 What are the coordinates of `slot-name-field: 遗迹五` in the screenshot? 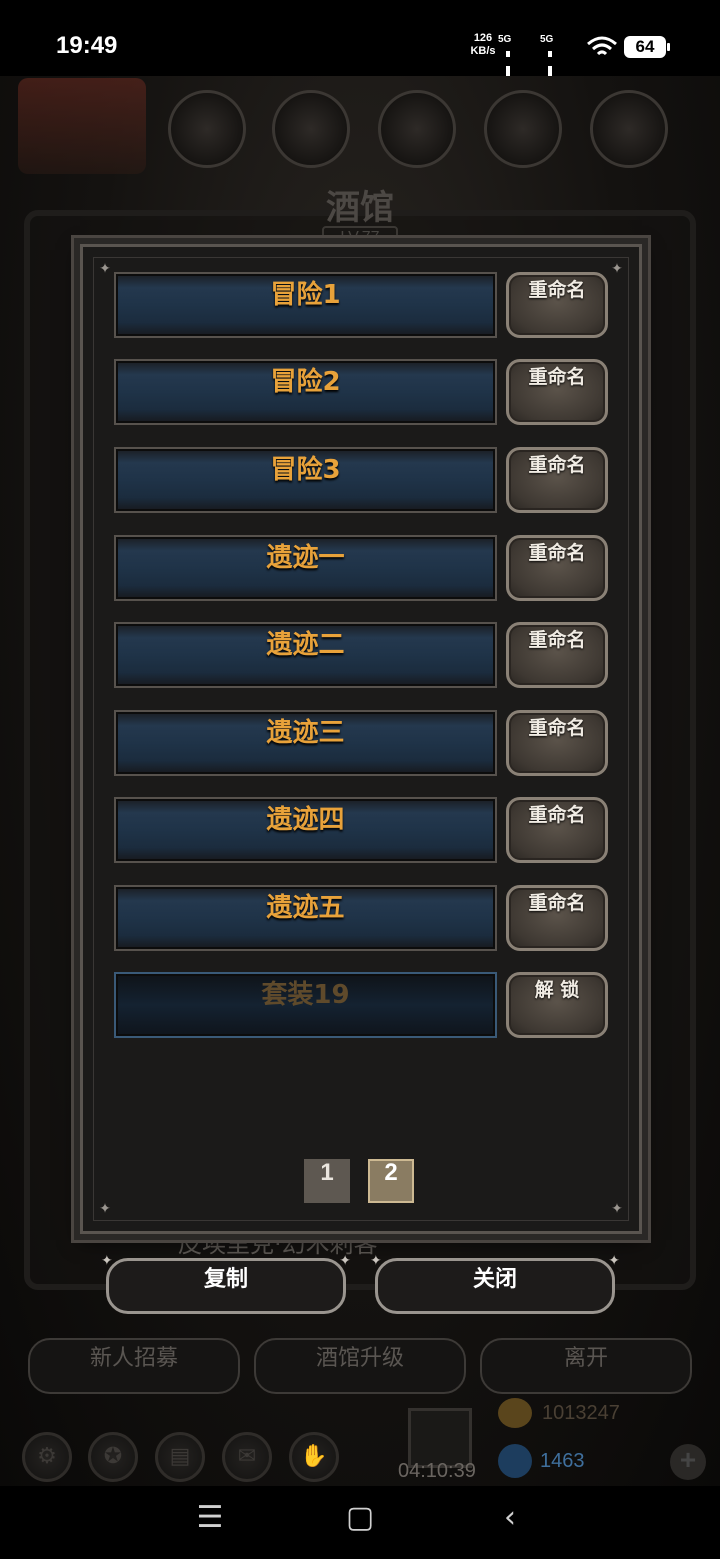 It's located at (305, 918).